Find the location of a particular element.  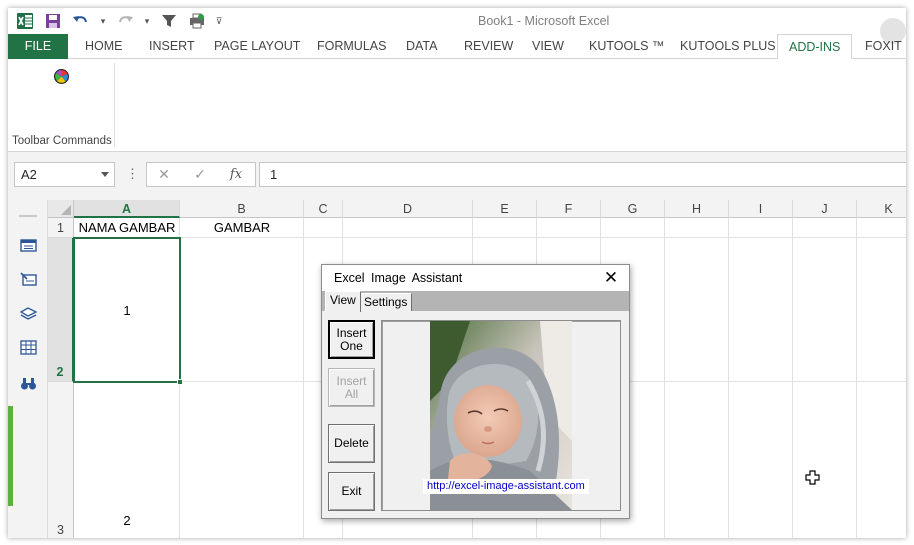

delete-button: Delete is located at coordinates (351, 443).